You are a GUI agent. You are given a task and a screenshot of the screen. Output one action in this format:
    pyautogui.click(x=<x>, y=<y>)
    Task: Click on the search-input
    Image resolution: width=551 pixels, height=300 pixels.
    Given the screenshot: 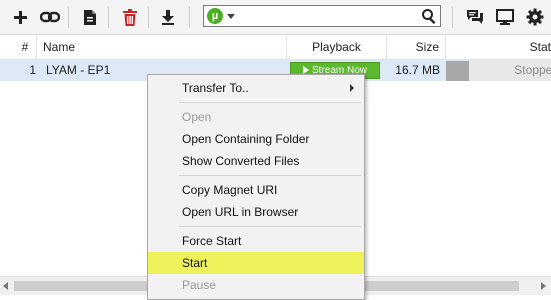 What is the action you would take?
    pyautogui.click(x=328, y=16)
    